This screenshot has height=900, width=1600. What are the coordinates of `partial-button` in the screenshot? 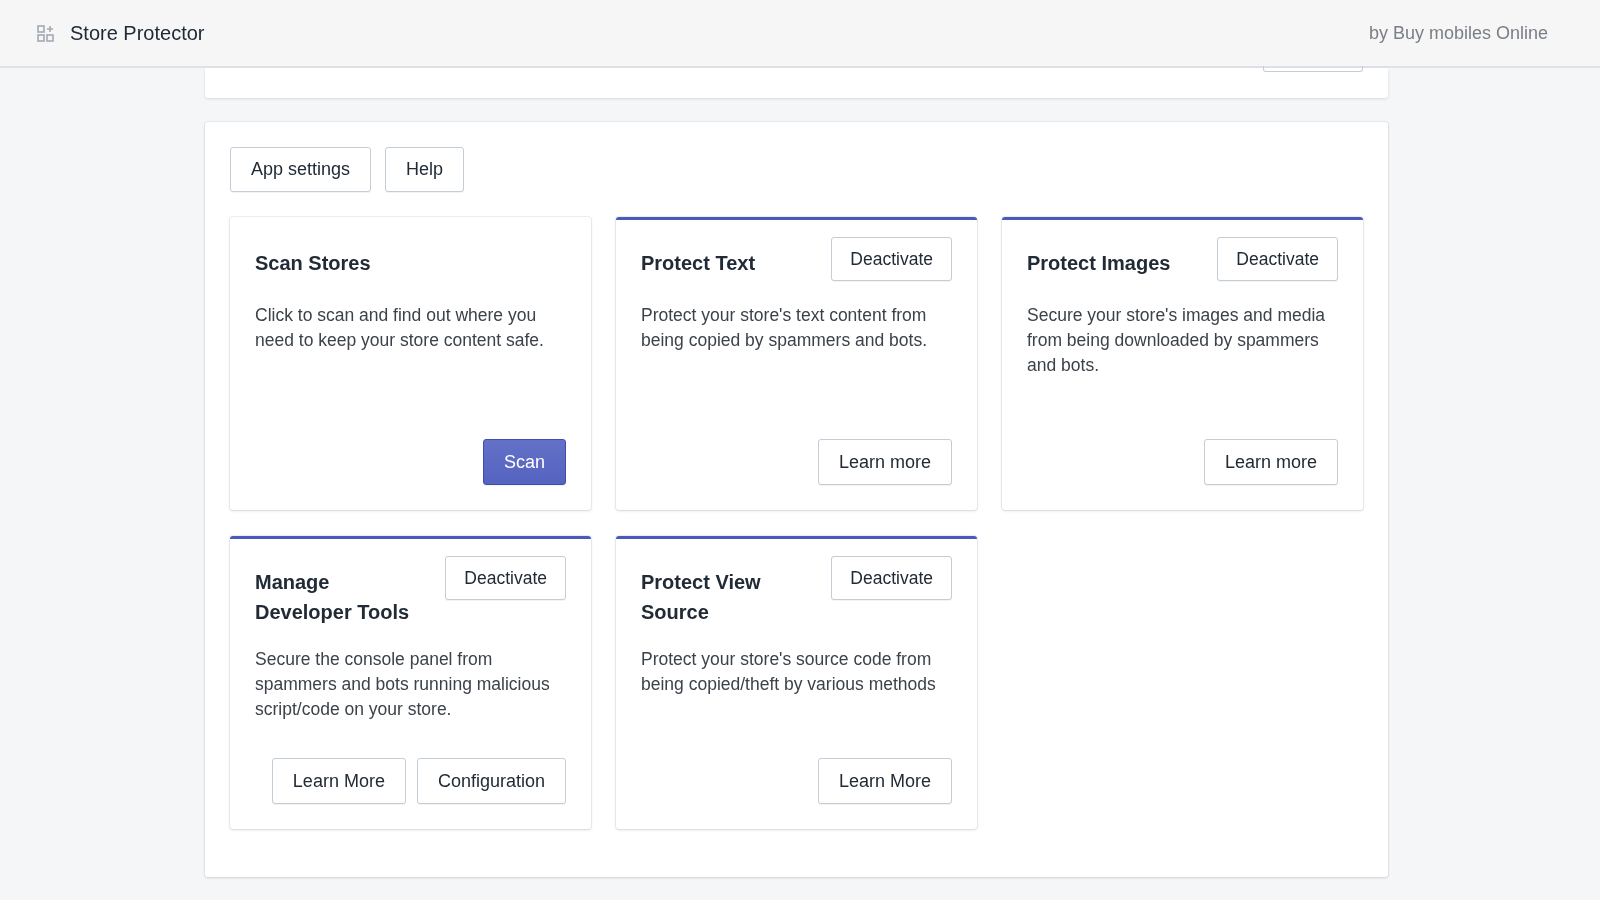 It's located at (1313, 69).